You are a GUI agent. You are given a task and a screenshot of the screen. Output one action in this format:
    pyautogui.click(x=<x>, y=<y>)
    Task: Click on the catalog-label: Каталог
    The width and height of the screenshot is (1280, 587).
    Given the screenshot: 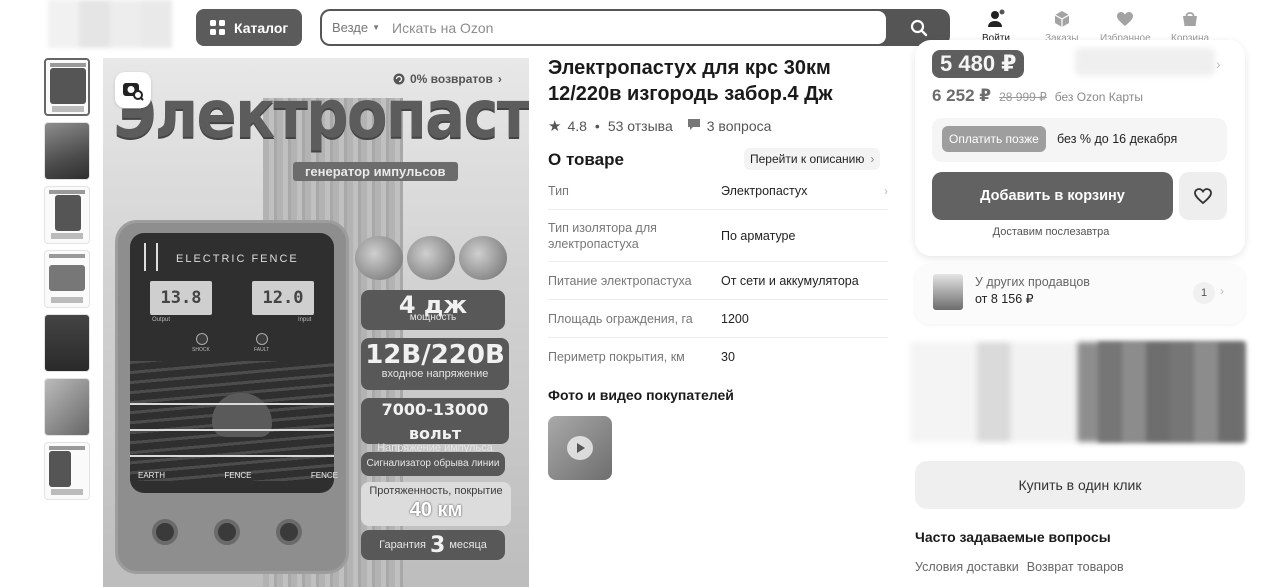 What is the action you would take?
    pyautogui.click(x=261, y=27)
    